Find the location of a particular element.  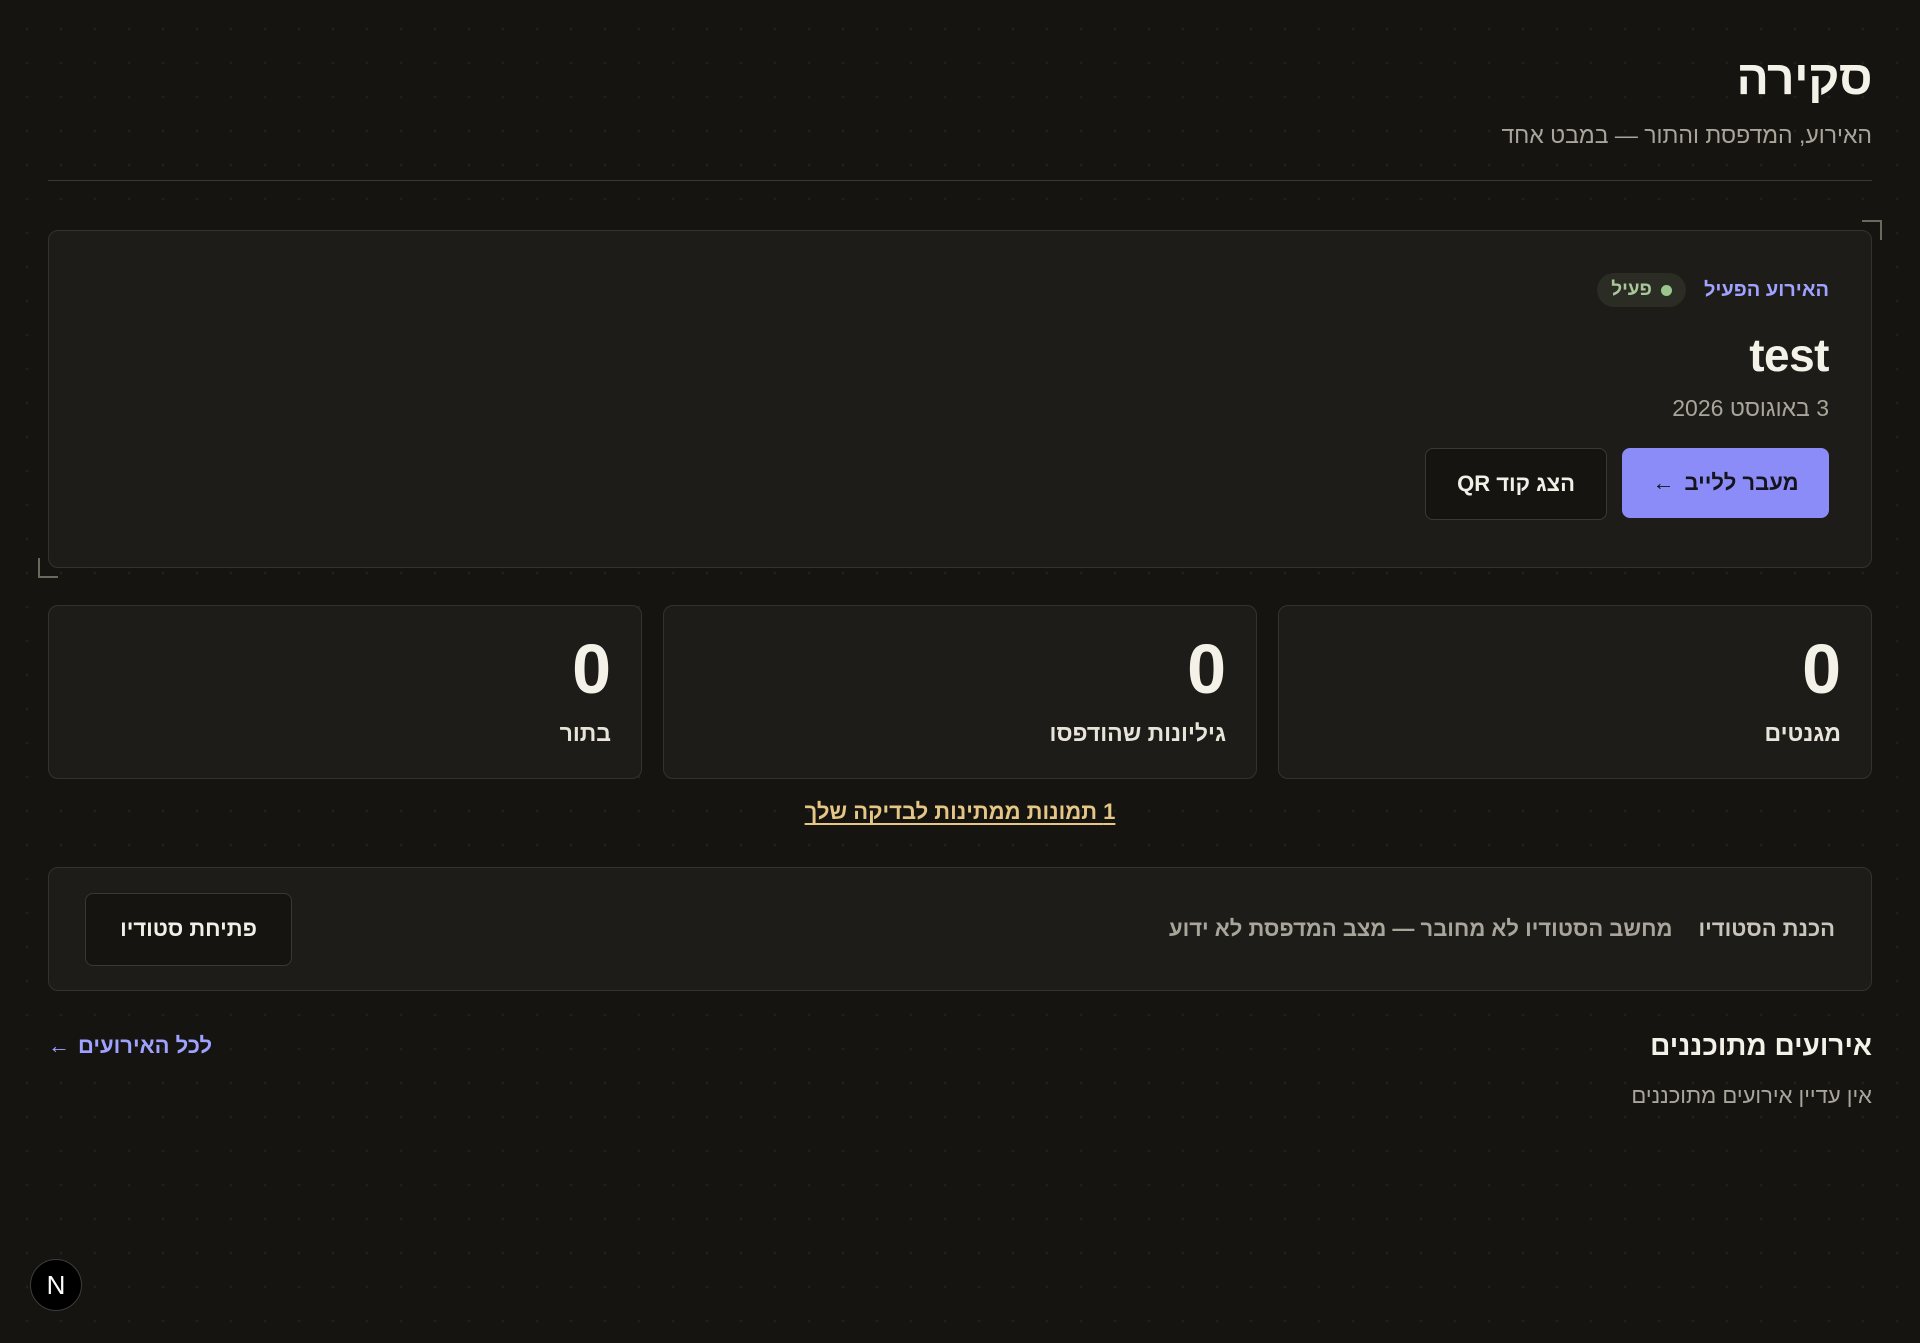

go-live-button-label: מעבר ללייב is located at coordinates (1741, 482).